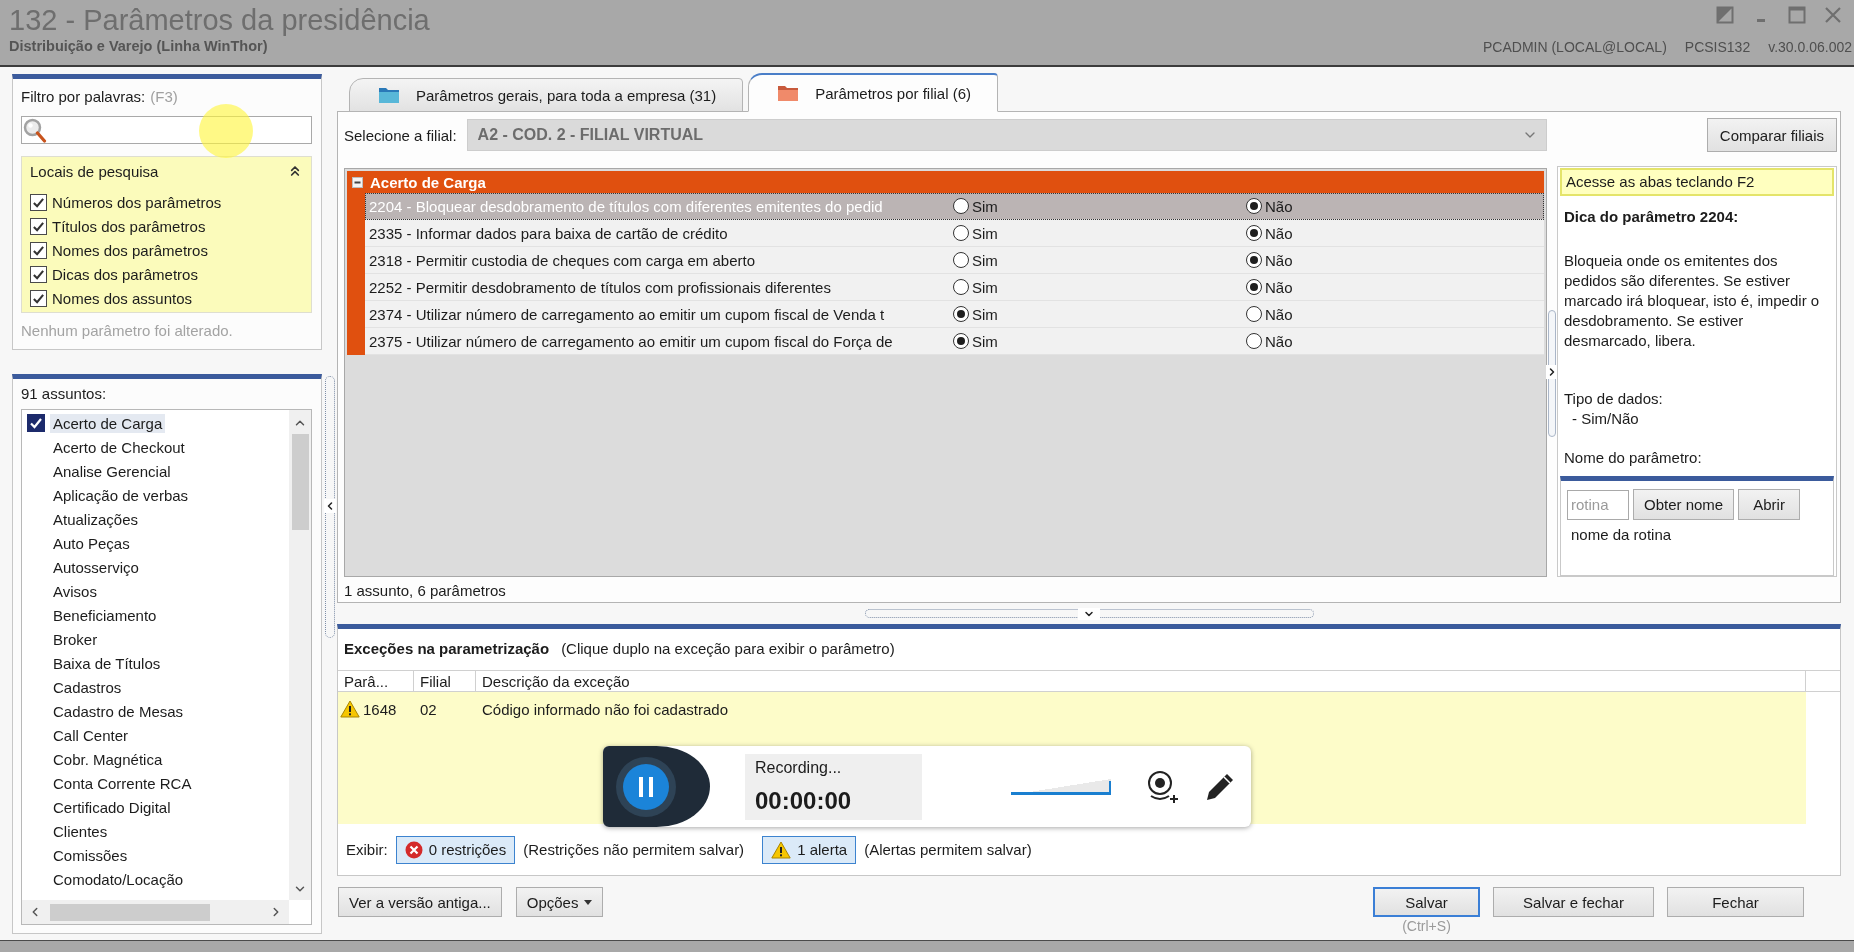 This screenshot has width=1854, height=952. I want to click on subject-item: Comissões, so click(158, 855).